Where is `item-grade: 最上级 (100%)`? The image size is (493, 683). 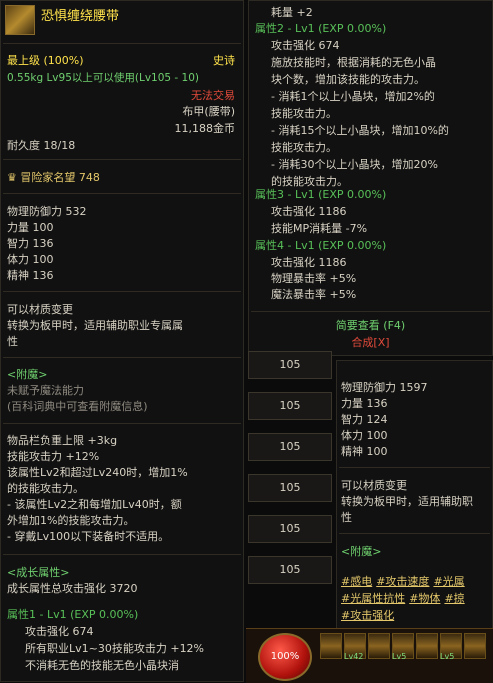 item-grade: 最上级 (100%) is located at coordinates (45, 60).